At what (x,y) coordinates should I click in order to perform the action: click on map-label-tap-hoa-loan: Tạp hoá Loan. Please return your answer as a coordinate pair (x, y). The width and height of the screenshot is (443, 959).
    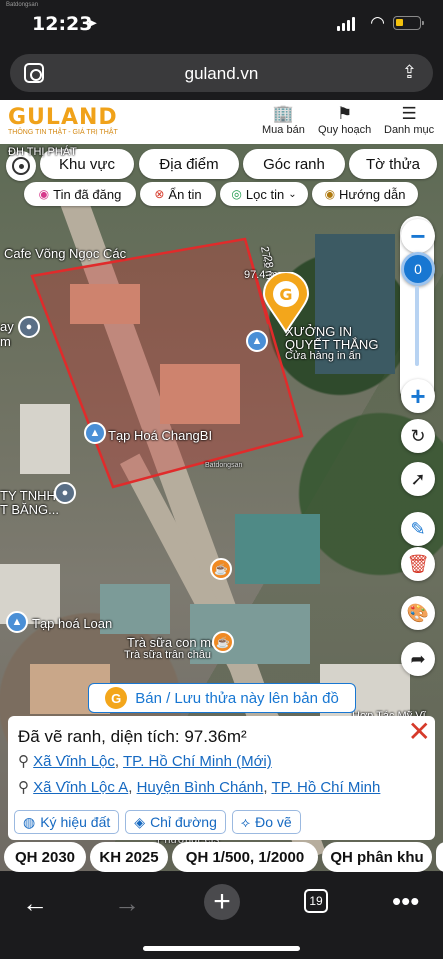
    Looking at the image, I should click on (72, 623).